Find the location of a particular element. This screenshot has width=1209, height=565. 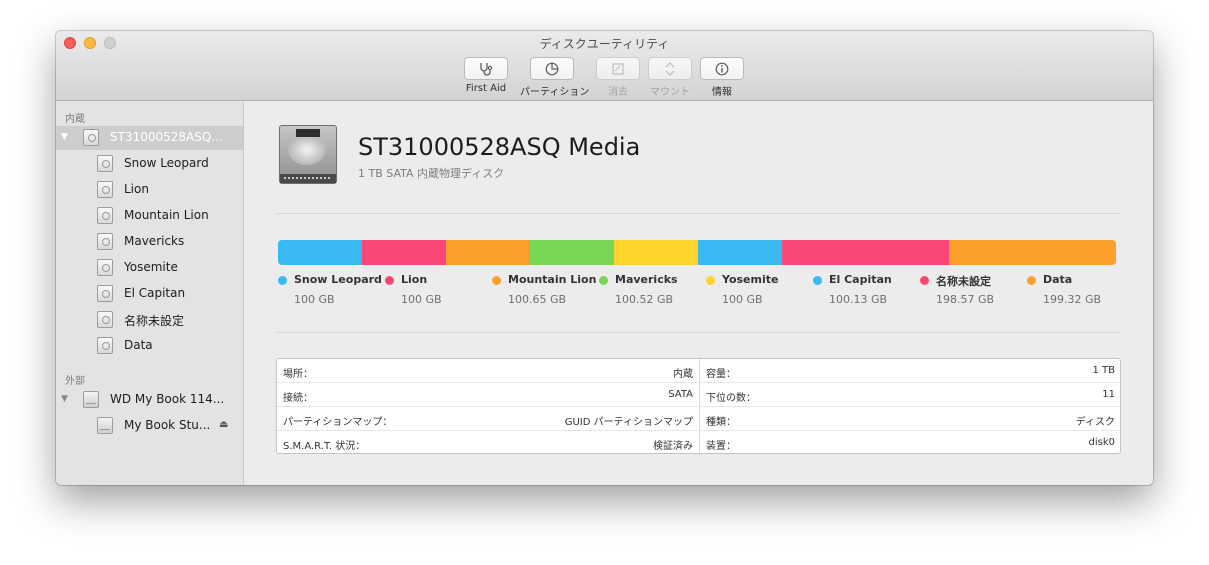

disk-subtitle: 1 TB SATA 内蔵物理ディスク is located at coordinates (431, 173).